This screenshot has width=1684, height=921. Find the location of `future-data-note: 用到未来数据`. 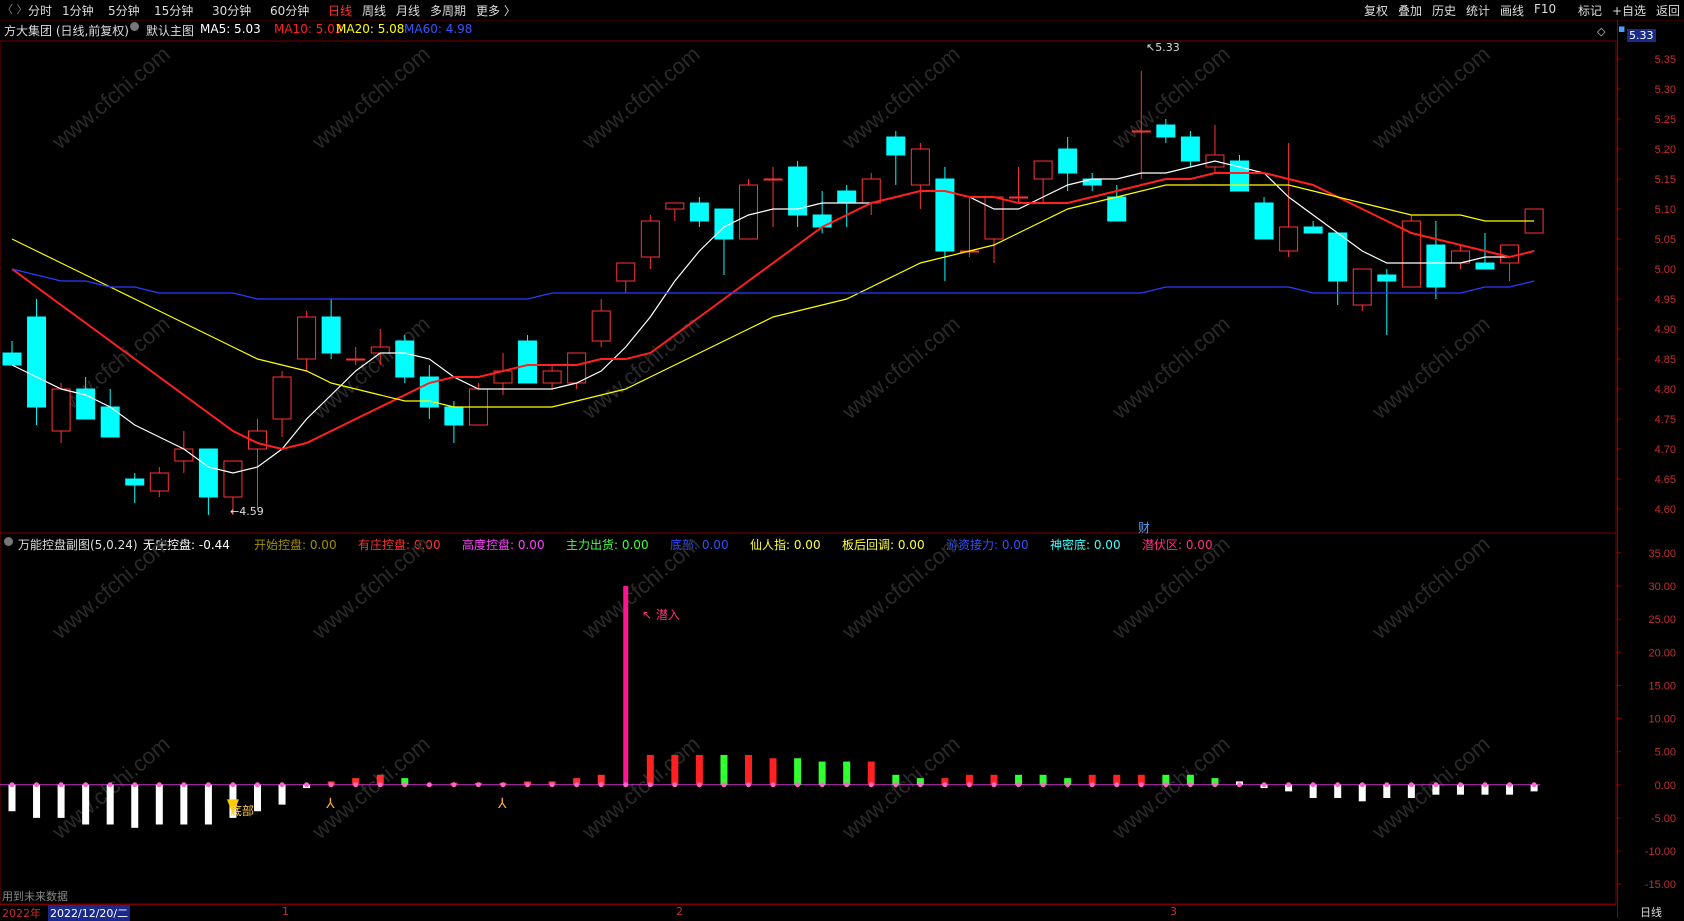

future-data-note: 用到未来数据 is located at coordinates (35, 896).